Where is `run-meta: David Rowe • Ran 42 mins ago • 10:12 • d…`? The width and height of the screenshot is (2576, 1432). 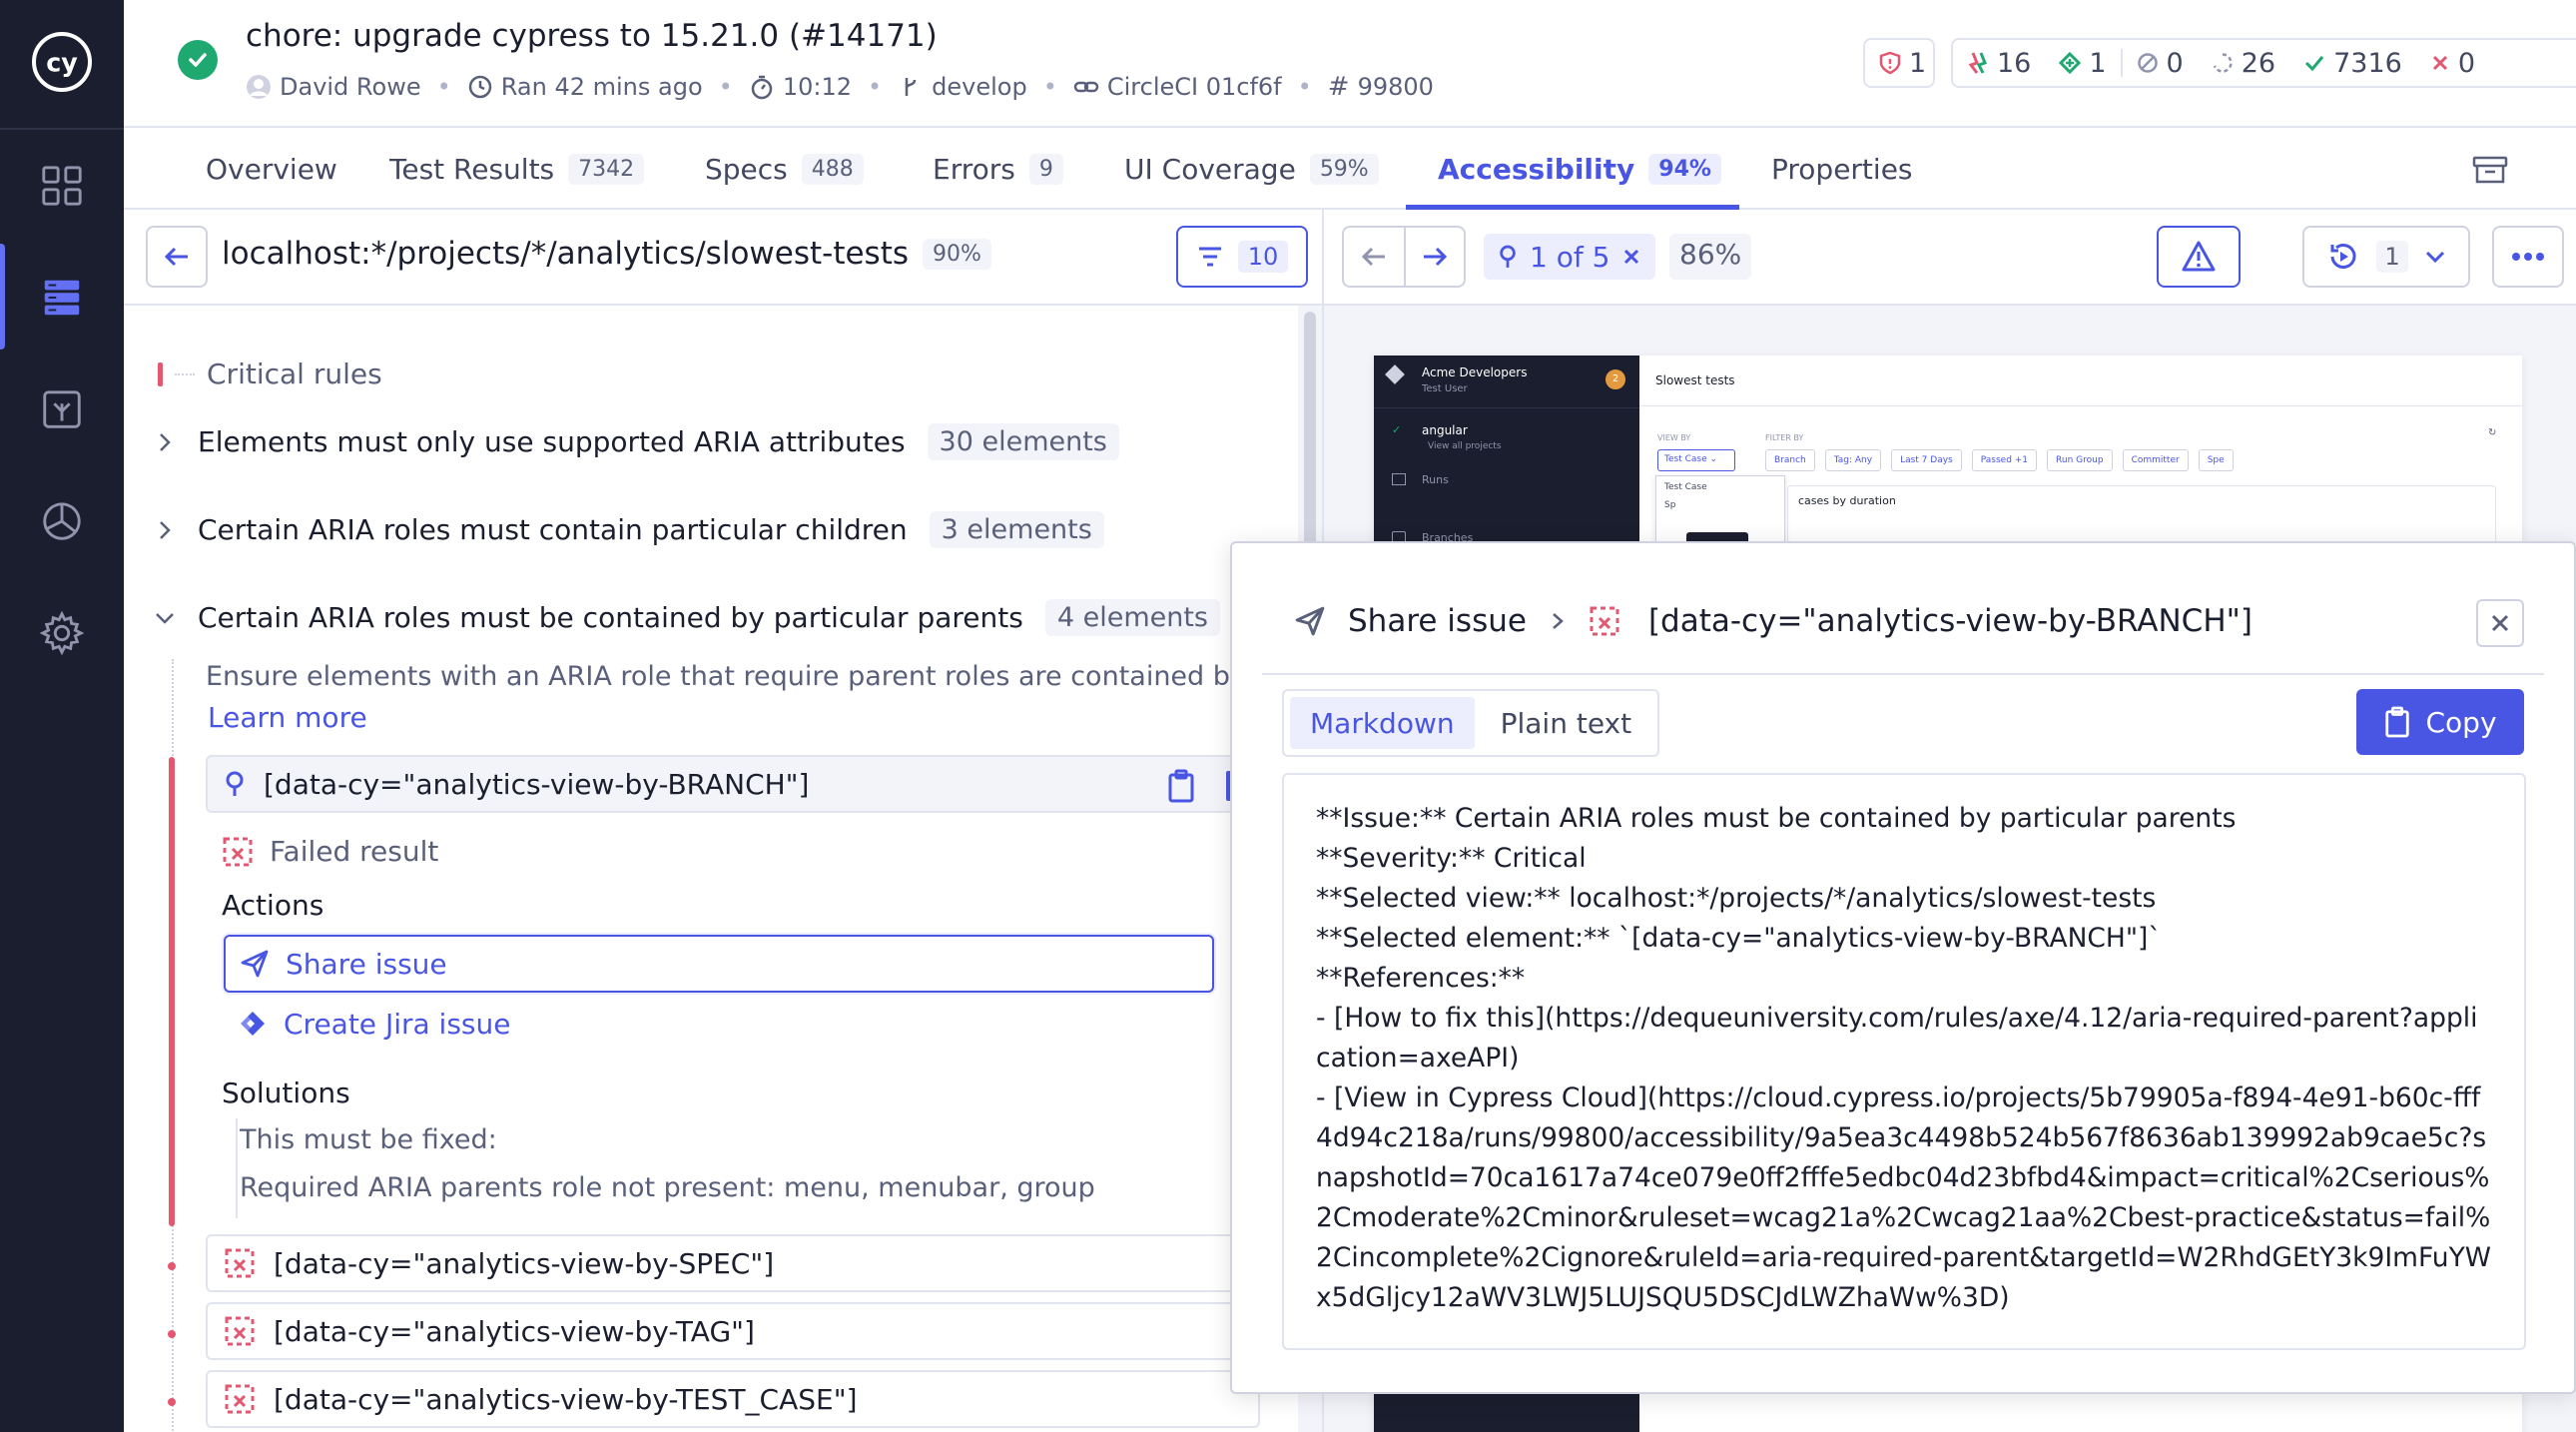 run-meta: David Rowe • Ran 42 mins ago • 10:12 • d… is located at coordinates (840, 87).